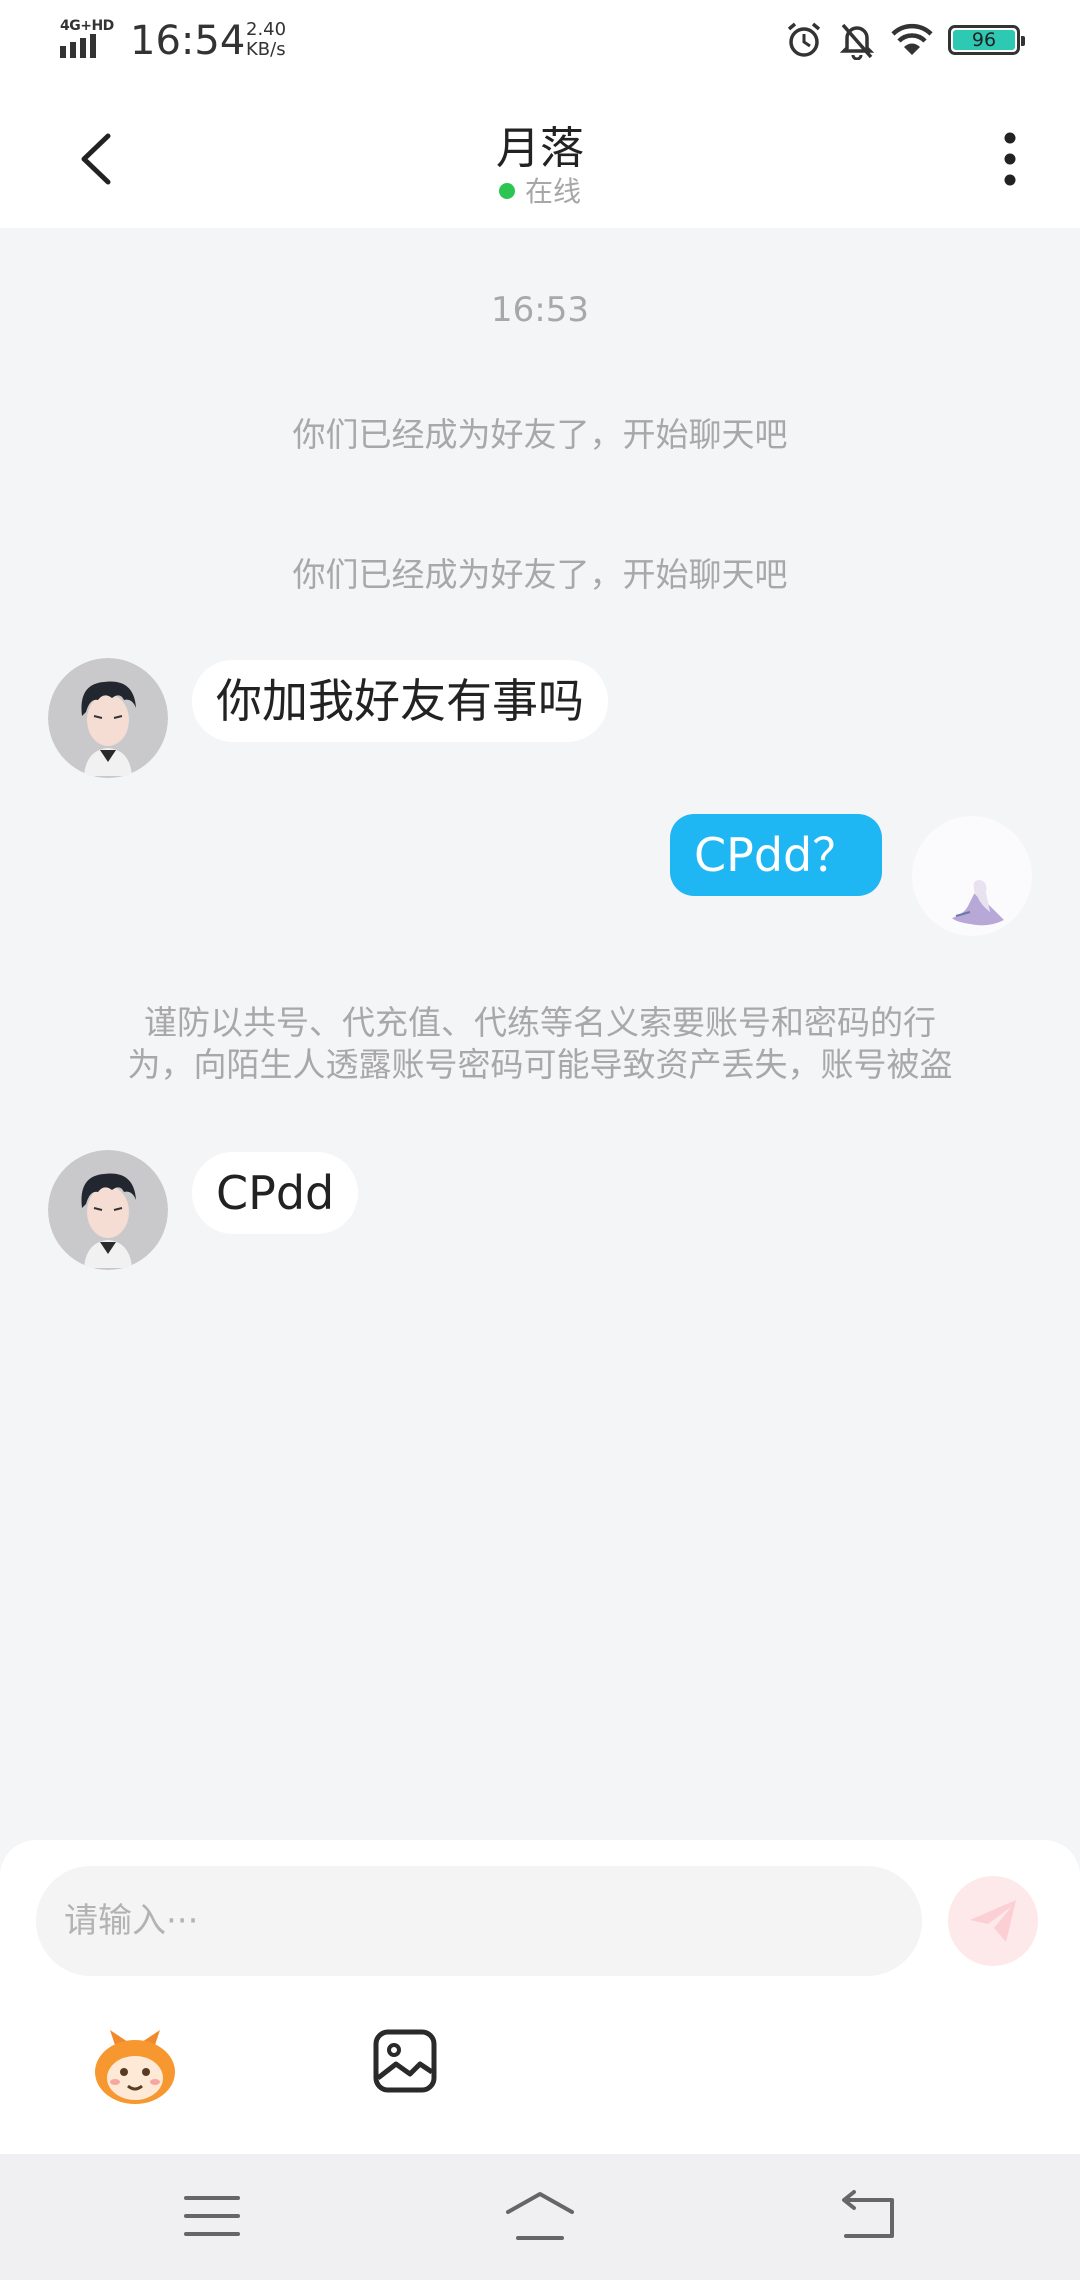 This screenshot has width=1080, height=2280. What do you see at coordinates (266, 29) in the screenshot?
I see `speed-value: 2.40` at bounding box center [266, 29].